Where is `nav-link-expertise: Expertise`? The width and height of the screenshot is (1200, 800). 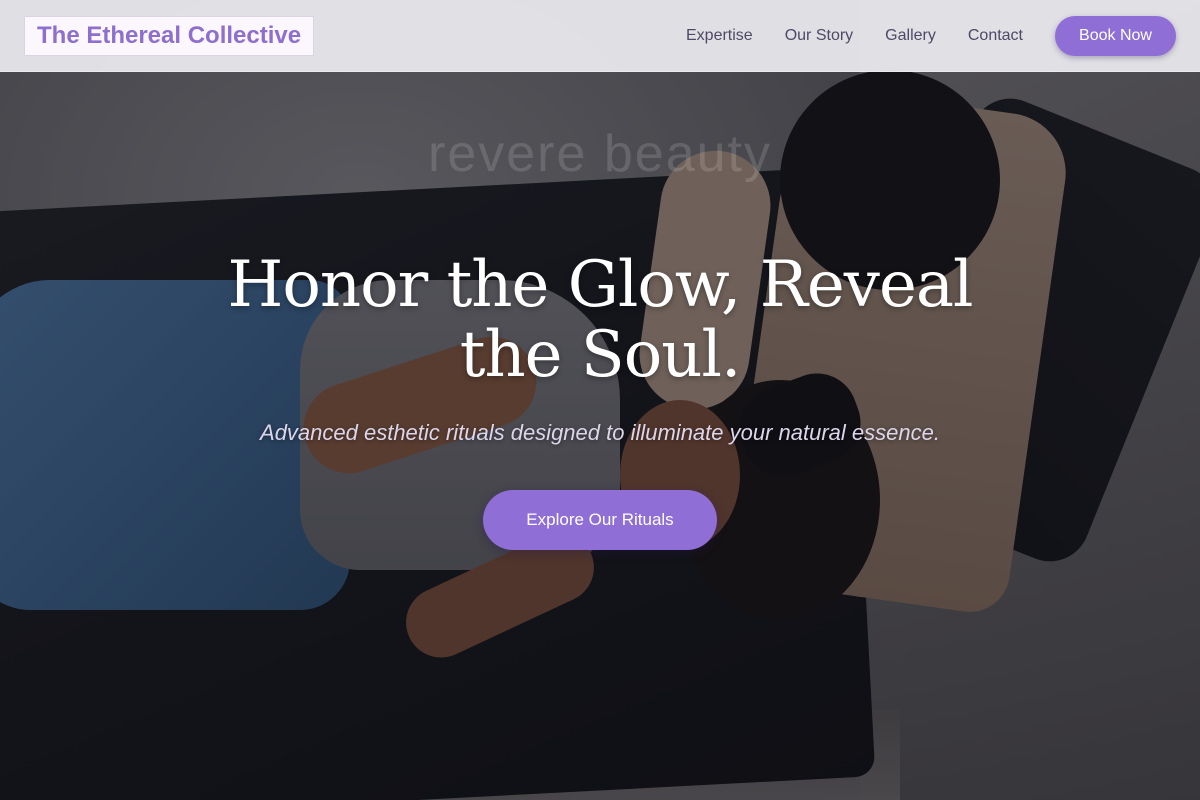
nav-link-expertise: Expertise is located at coordinates (719, 36).